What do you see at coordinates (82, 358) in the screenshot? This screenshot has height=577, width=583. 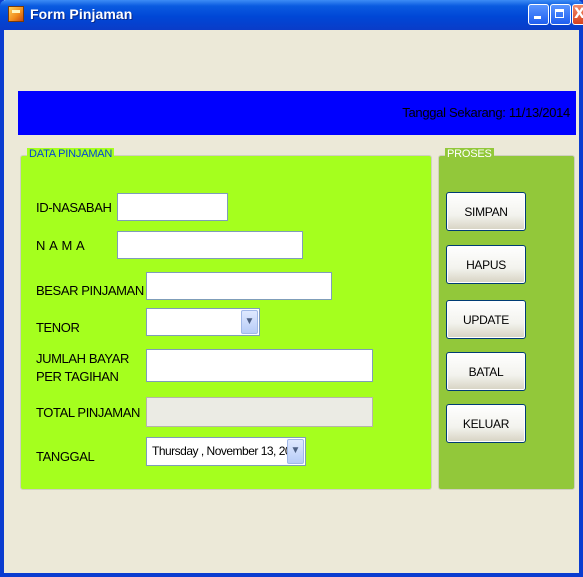 I see `jumlah-bayar-label-line1: JUMLAH BAYAR` at bounding box center [82, 358].